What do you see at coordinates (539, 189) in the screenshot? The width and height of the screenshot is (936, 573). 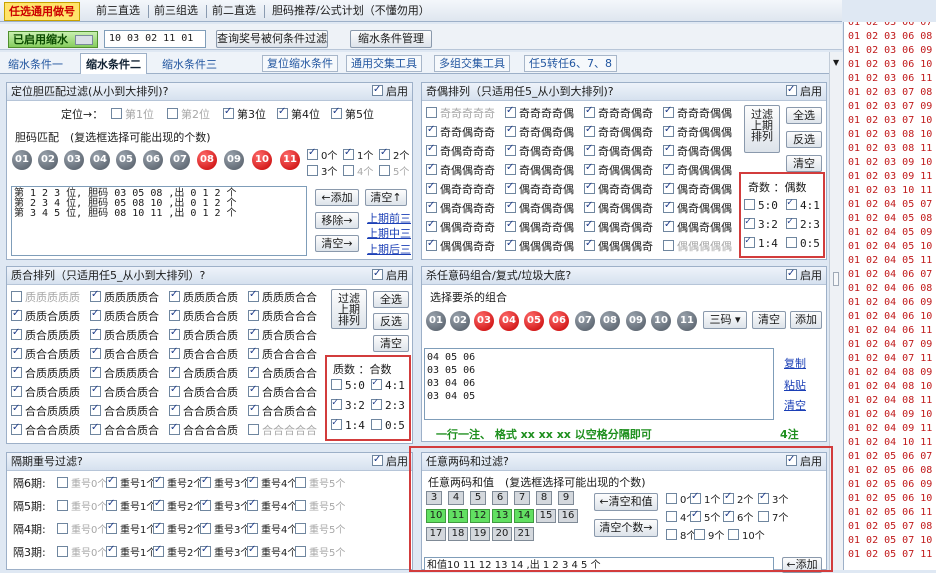 I see `odd-even-option: 偶奇奇奇偶` at bounding box center [539, 189].